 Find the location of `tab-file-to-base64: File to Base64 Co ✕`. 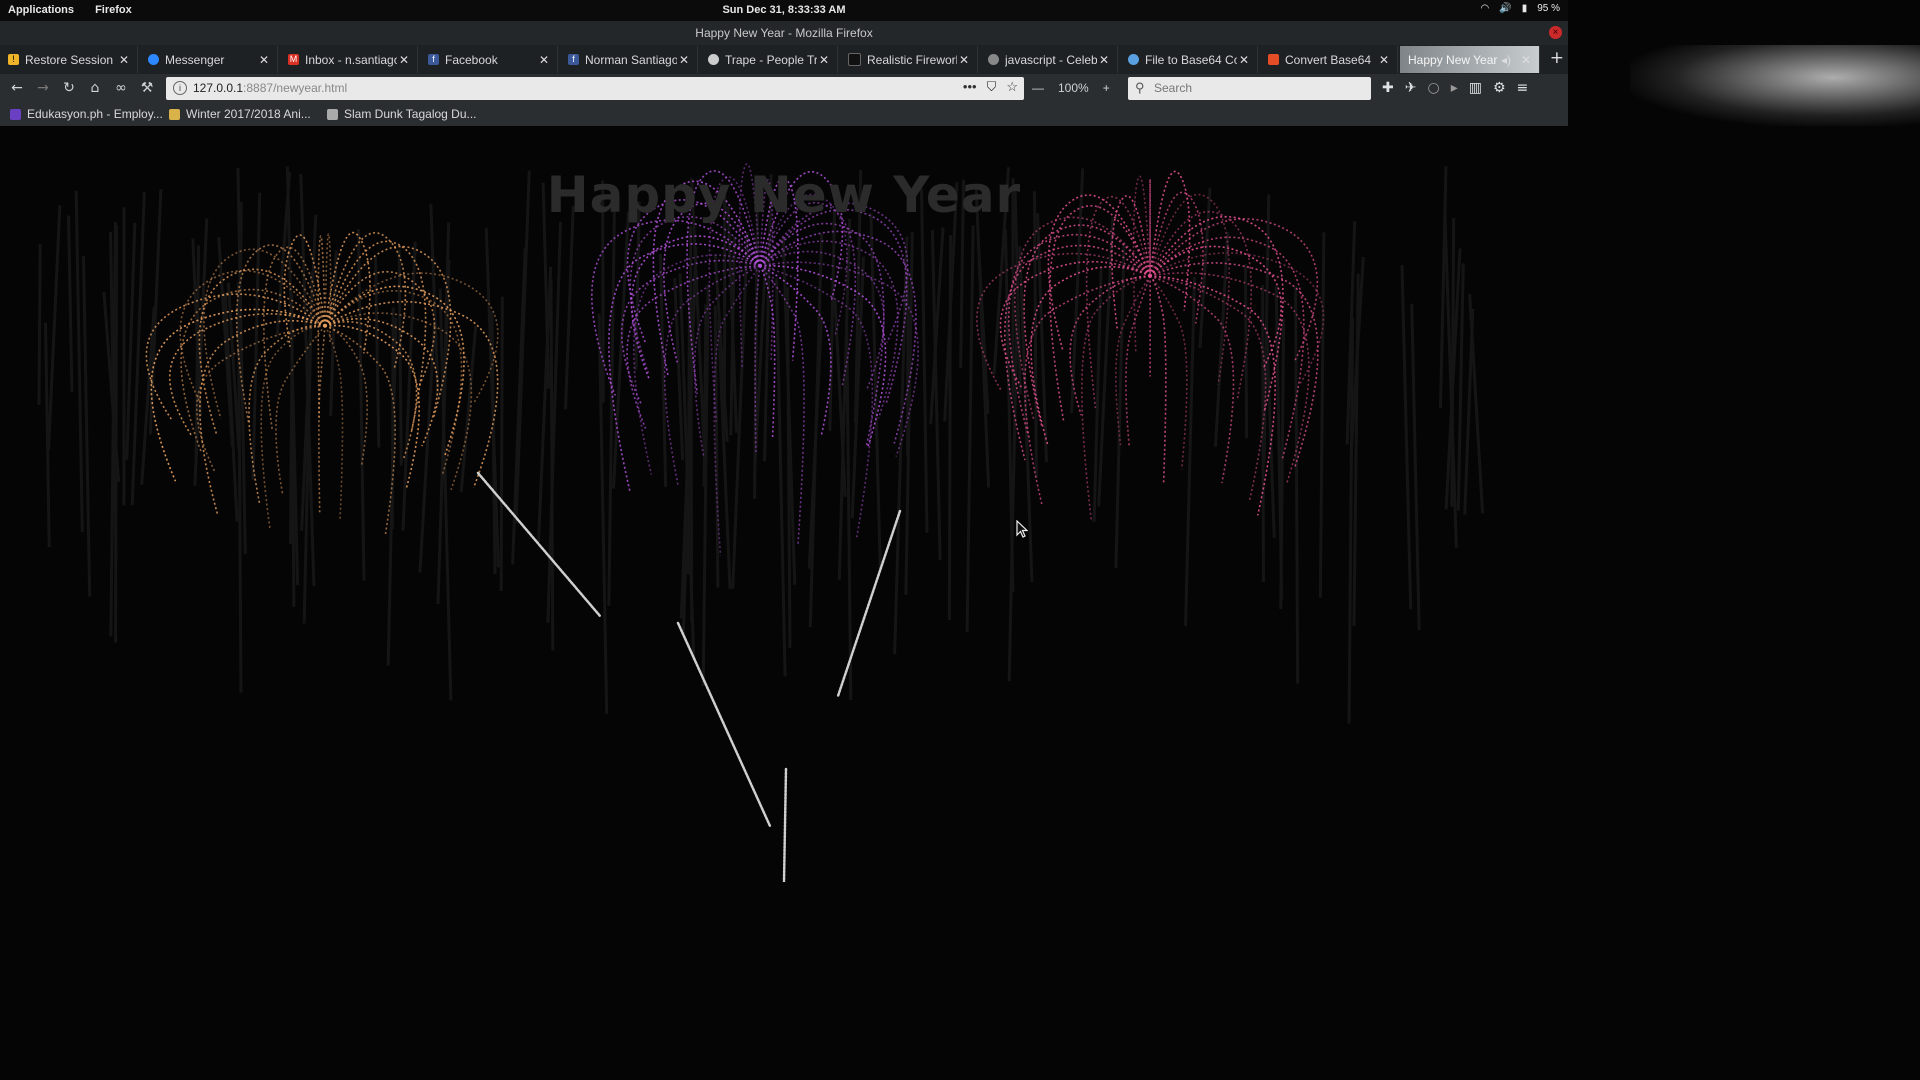

tab-file-to-base64: File to Base64 Co ✕ is located at coordinates (1189, 59).